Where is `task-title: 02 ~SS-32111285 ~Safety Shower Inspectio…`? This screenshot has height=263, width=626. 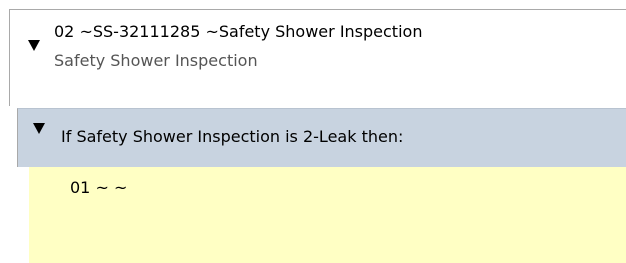
task-title: 02 ~SS-32111285 ~Safety Shower Inspectio… is located at coordinates (238, 31).